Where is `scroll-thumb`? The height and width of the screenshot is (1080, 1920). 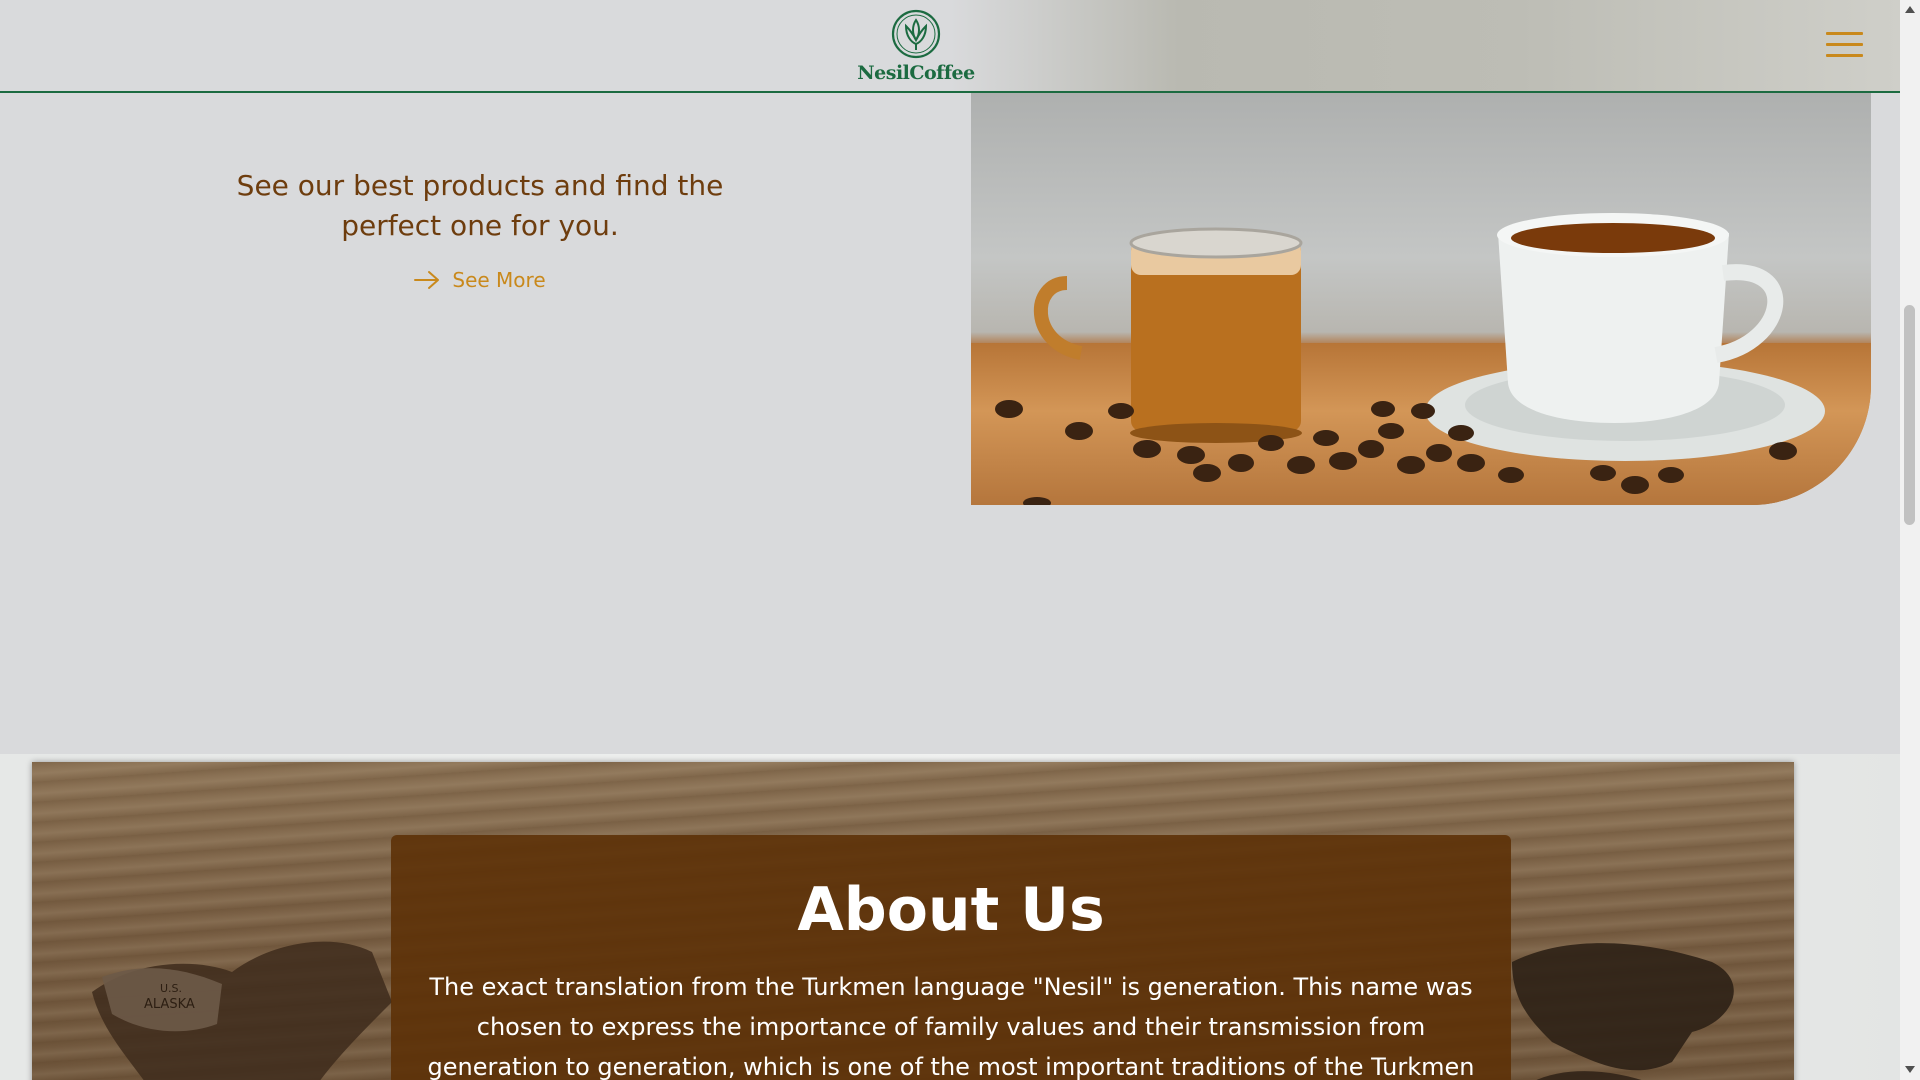
scroll-thumb is located at coordinates (1909, 415).